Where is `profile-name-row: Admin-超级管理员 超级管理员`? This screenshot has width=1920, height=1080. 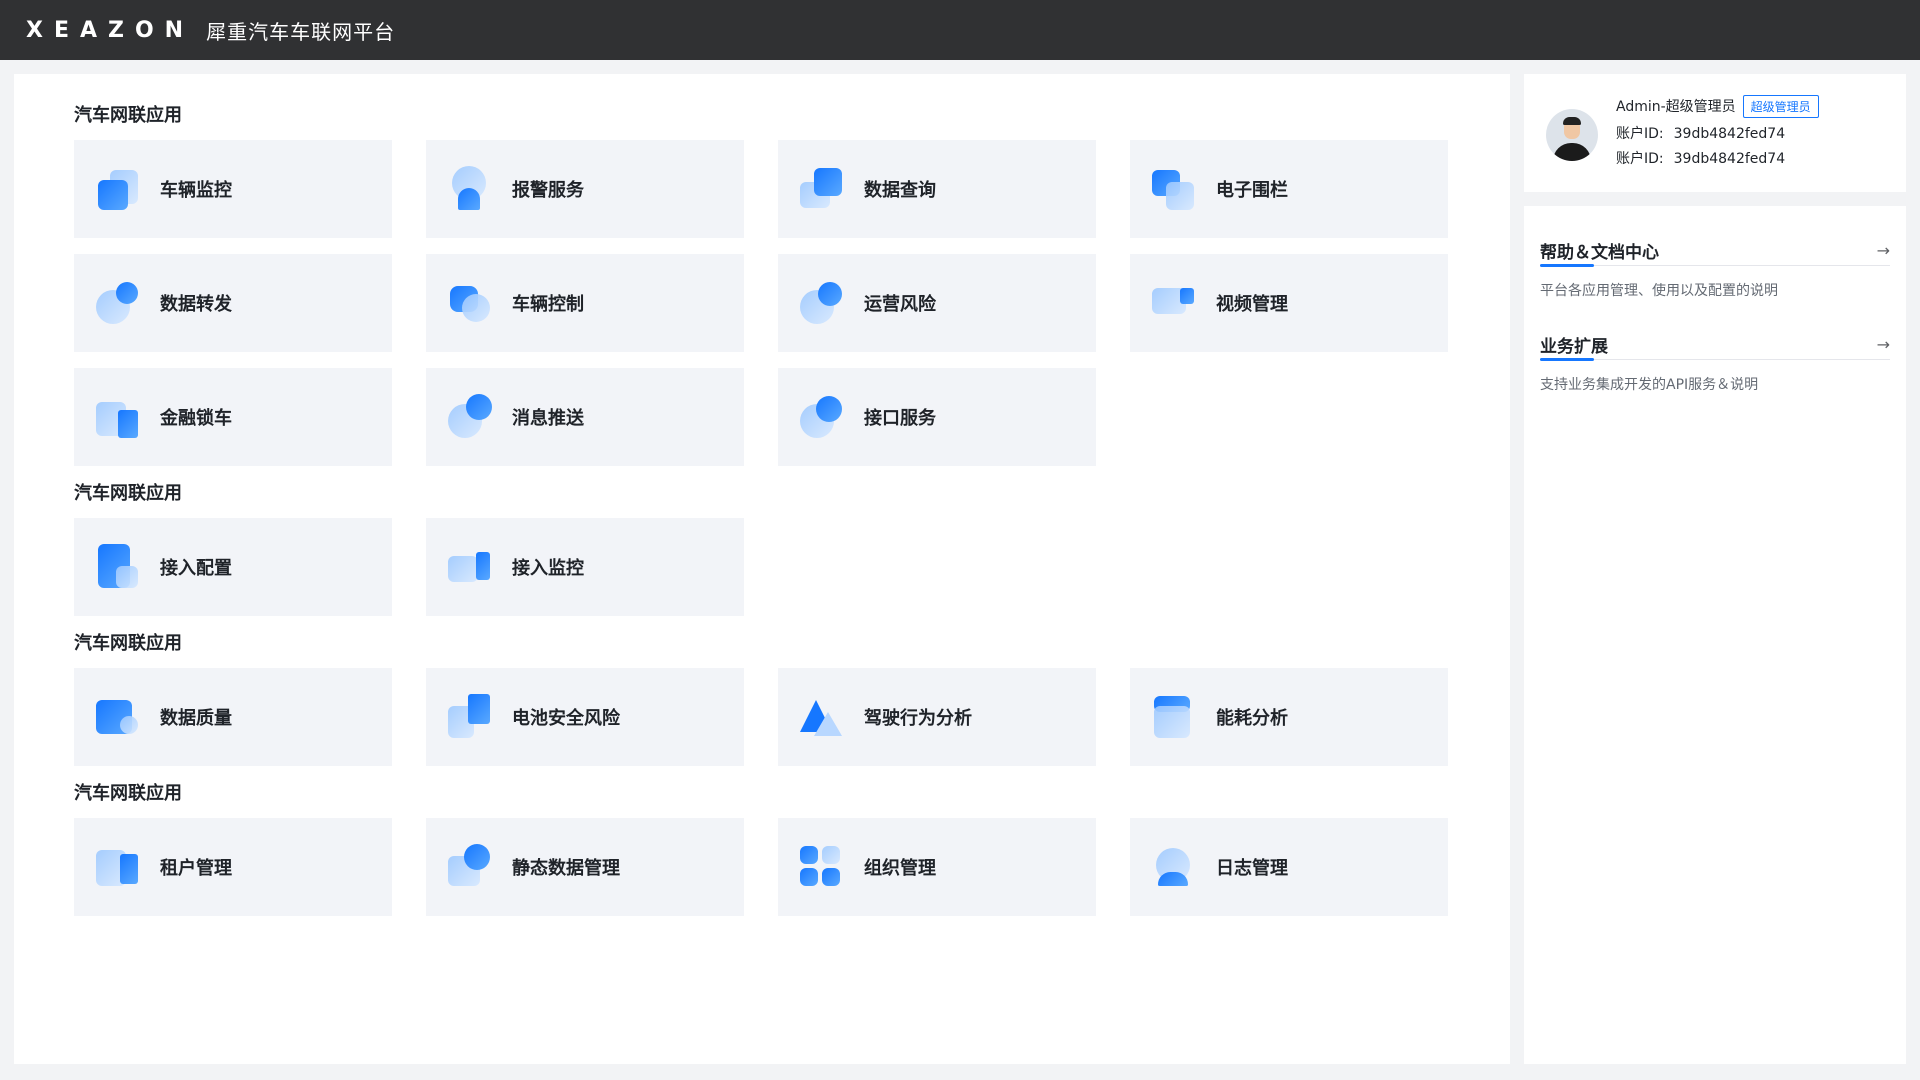 profile-name-row: Admin-超级管理员 超级管理员 is located at coordinates (1717, 106).